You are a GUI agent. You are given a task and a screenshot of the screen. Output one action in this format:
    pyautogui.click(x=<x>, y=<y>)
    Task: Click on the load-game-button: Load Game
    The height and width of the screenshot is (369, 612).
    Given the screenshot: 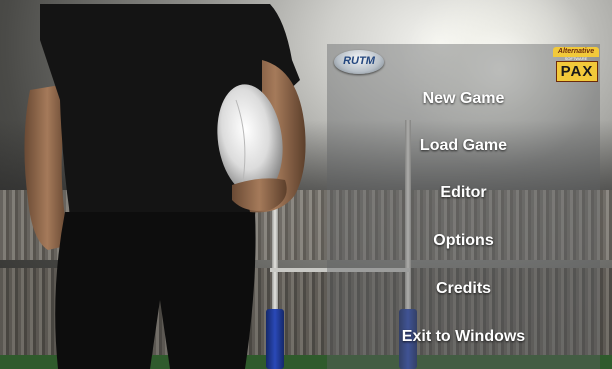 What is the action you would take?
    pyautogui.click(x=463, y=146)
    